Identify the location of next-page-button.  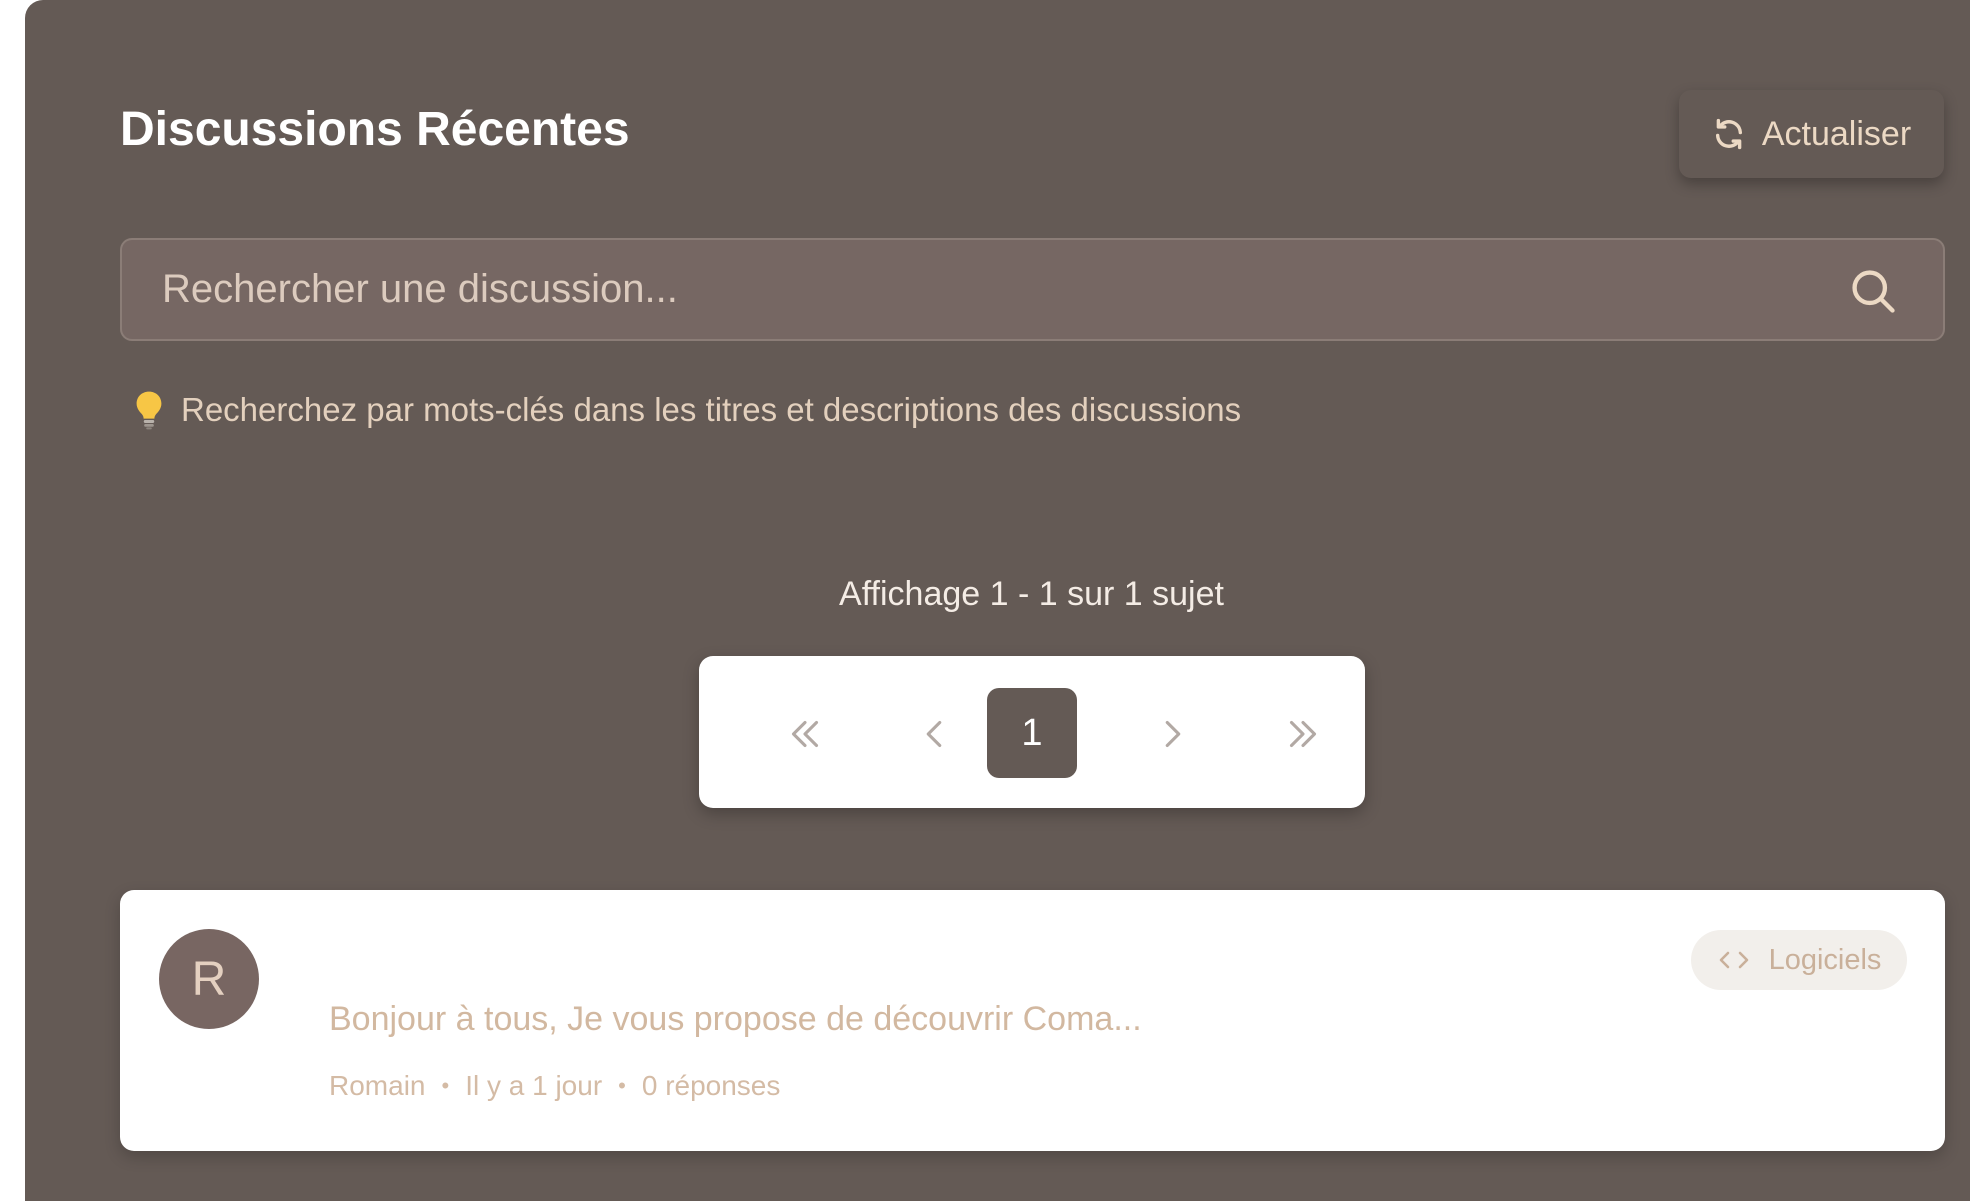
(1173, 734).